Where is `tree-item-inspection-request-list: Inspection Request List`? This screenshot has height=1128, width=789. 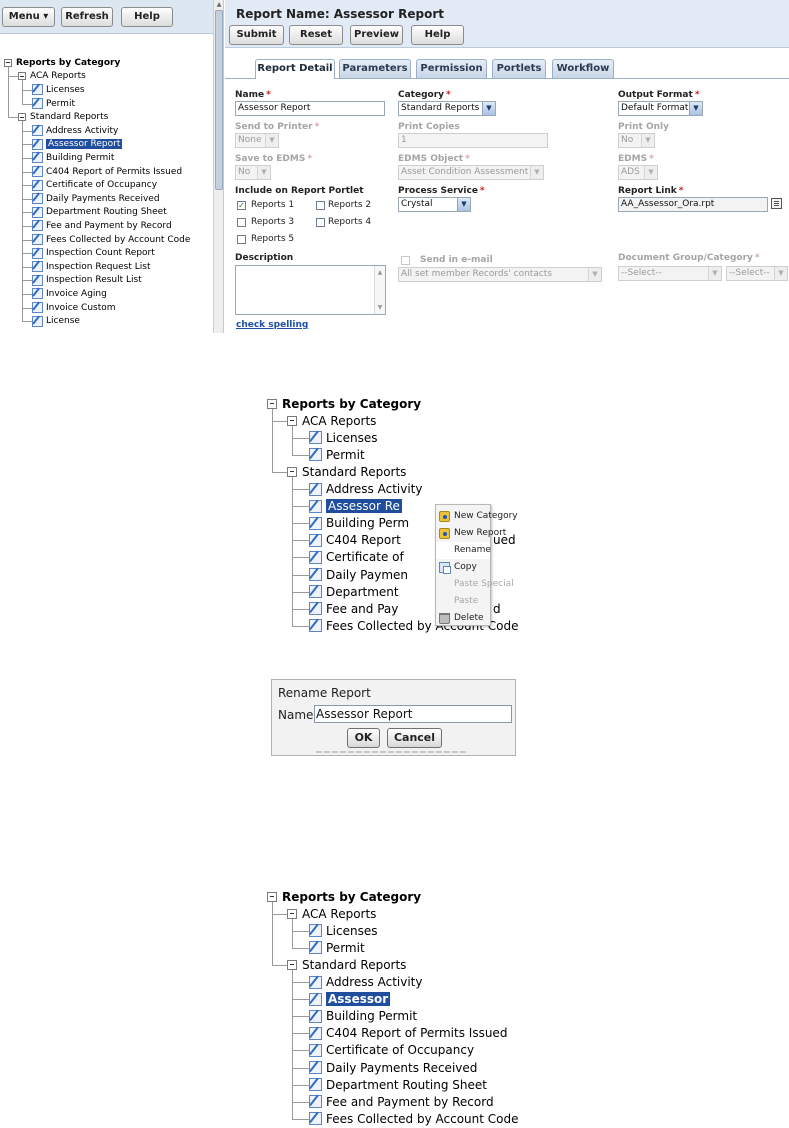
tree-item-inspection-request-list: Inspection Request List is located at coordinates (91, 267).